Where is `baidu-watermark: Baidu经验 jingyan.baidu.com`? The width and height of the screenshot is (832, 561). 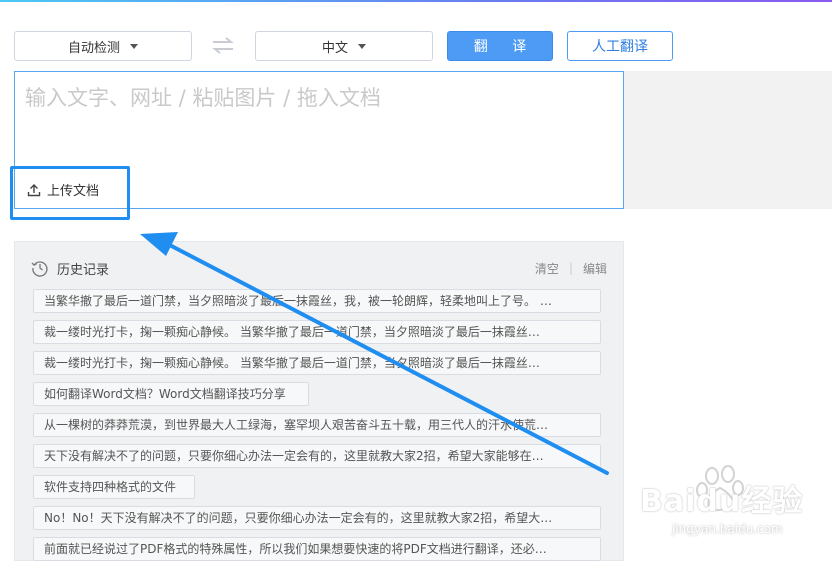 baidu-watermark: Baidu经验 jingyan.baidu.com is located at coordinates (732, 507).